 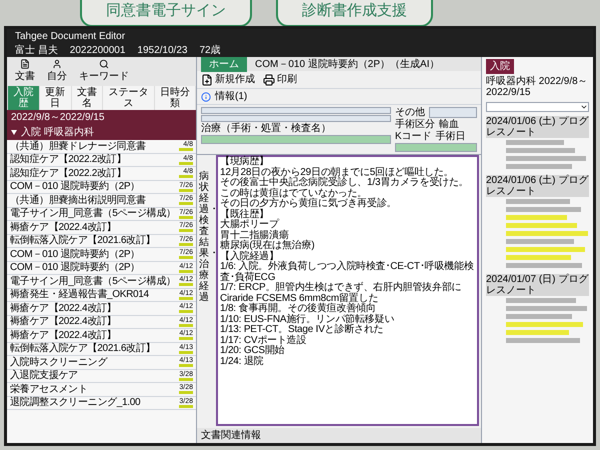 What do you see at coordinates (49, 389) in the screenshot?
I see `document-title: 栄養アセスメント` at bounding box center [49, 389].